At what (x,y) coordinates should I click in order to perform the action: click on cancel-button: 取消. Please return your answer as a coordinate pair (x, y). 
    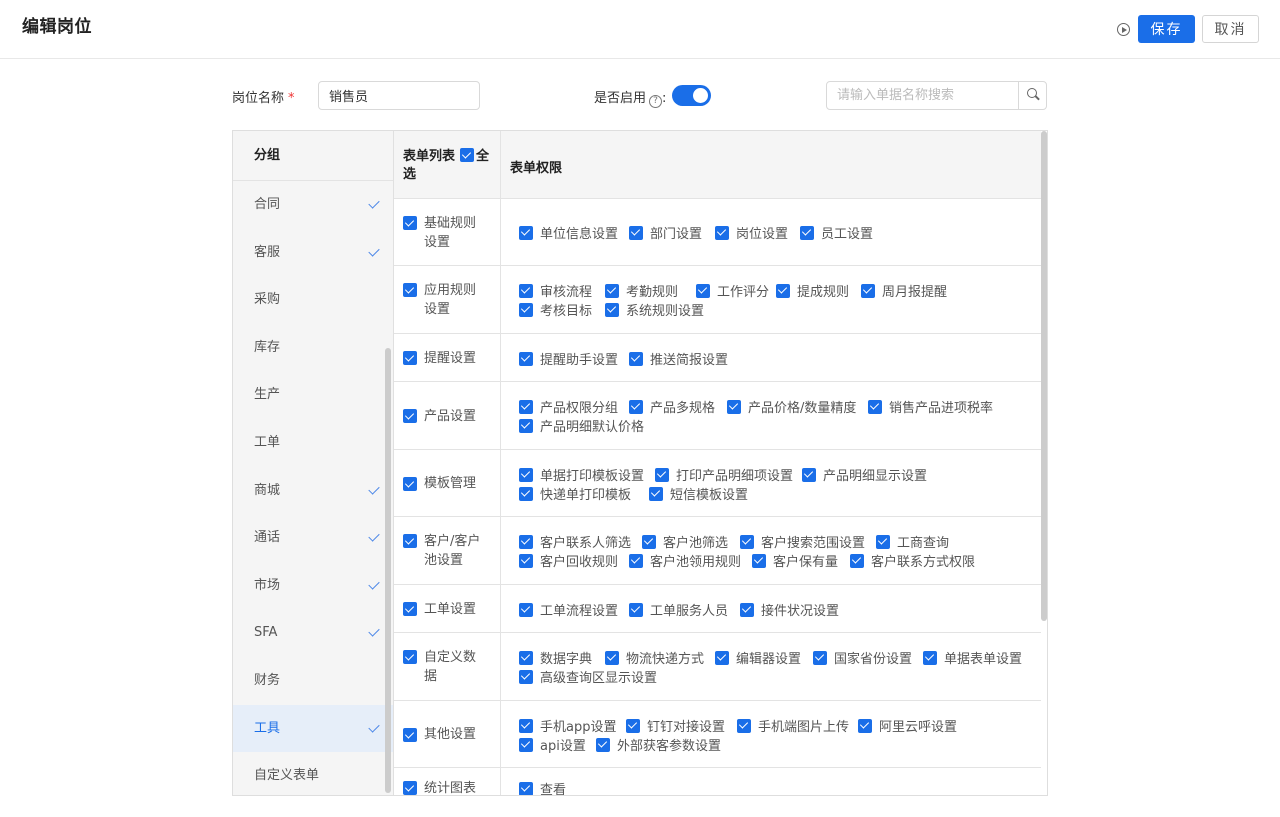
    Looking at the image, I should click on (1230, 29).